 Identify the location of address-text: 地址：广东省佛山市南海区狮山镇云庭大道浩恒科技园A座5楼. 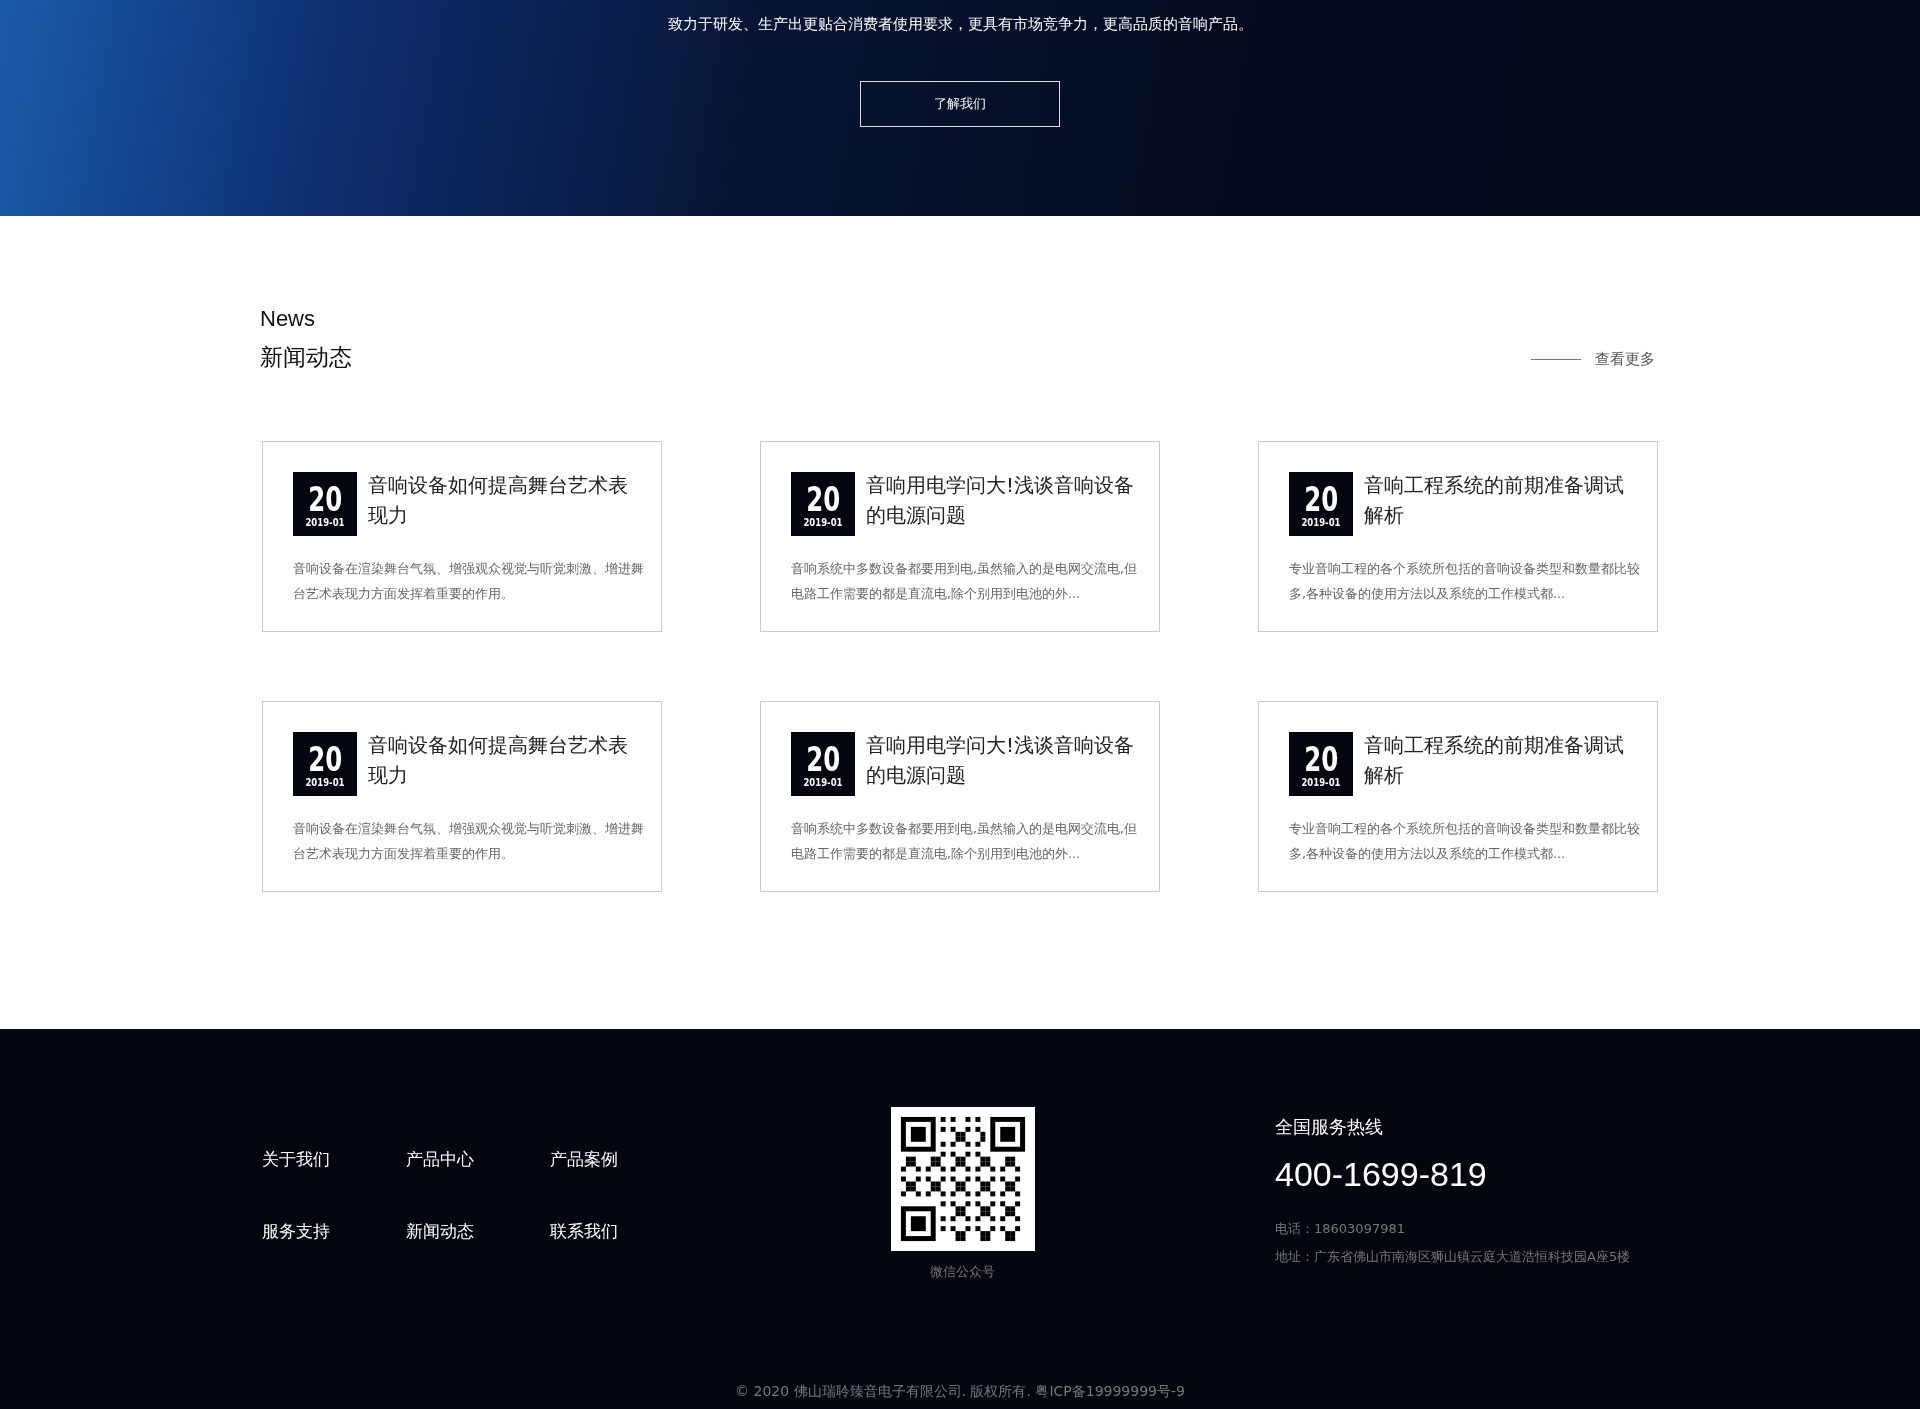
(1453, 1257).